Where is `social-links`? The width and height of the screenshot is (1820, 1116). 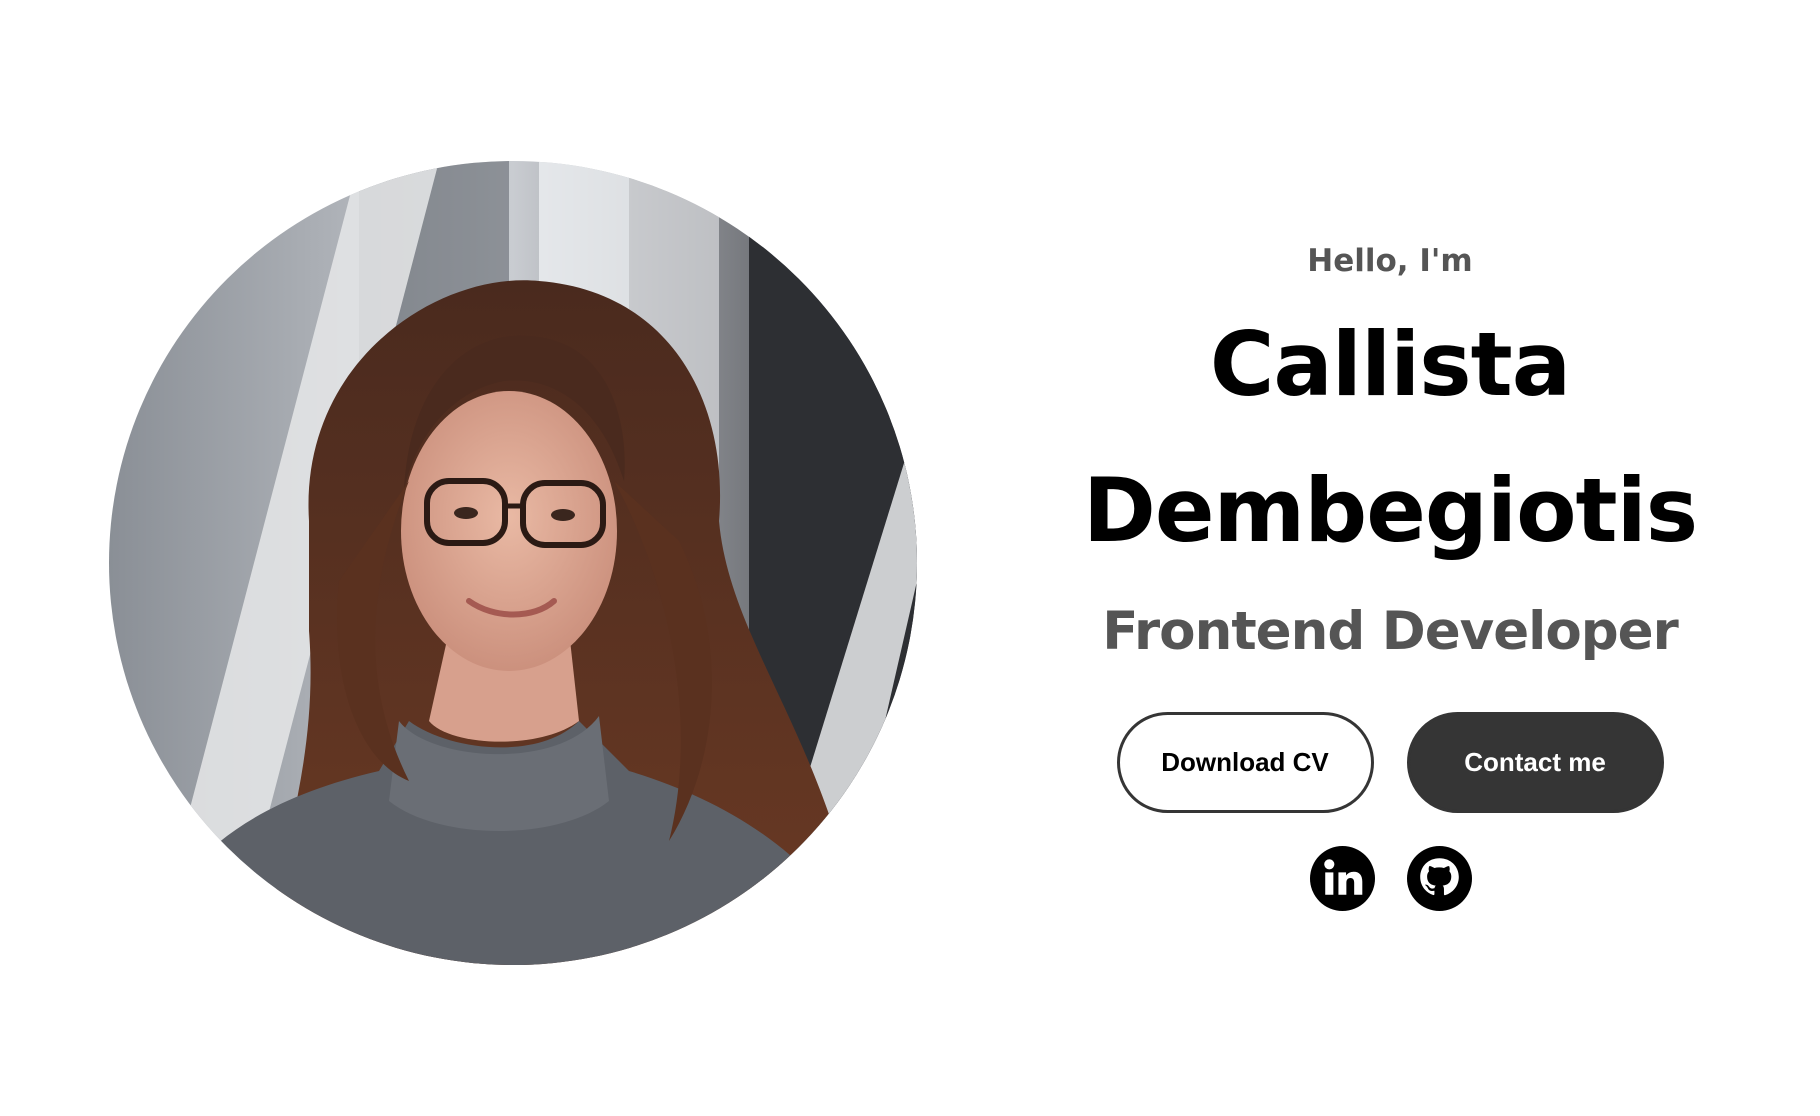
social-links is located at coordinates (1390, 878).